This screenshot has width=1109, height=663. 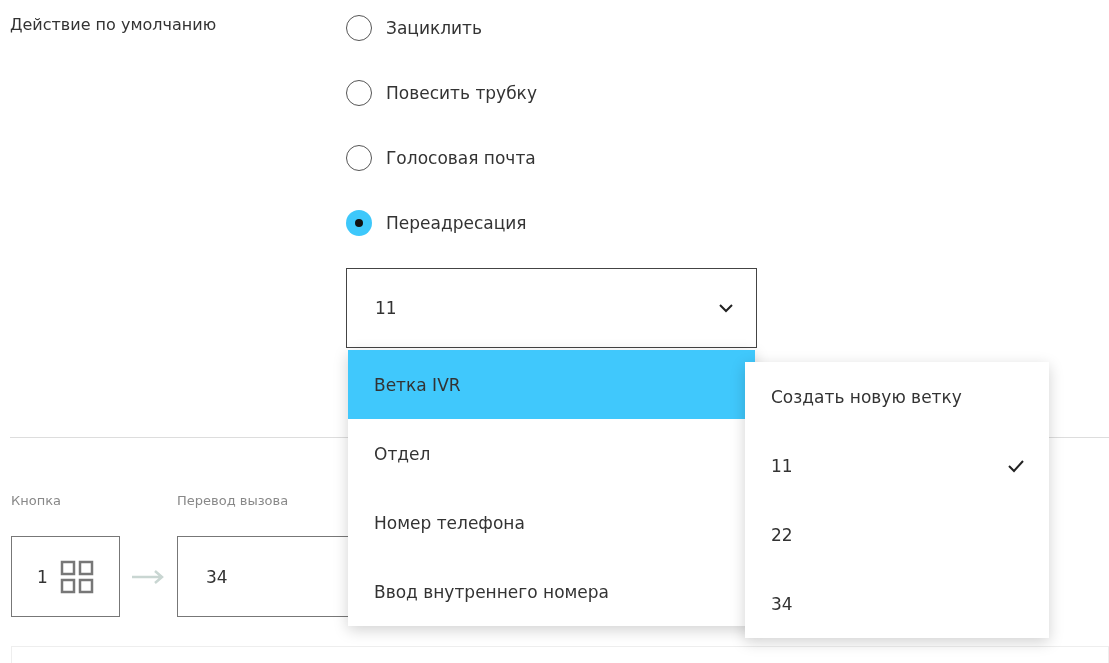 I want to click on key-field: 1, so click(x=65, y=576).